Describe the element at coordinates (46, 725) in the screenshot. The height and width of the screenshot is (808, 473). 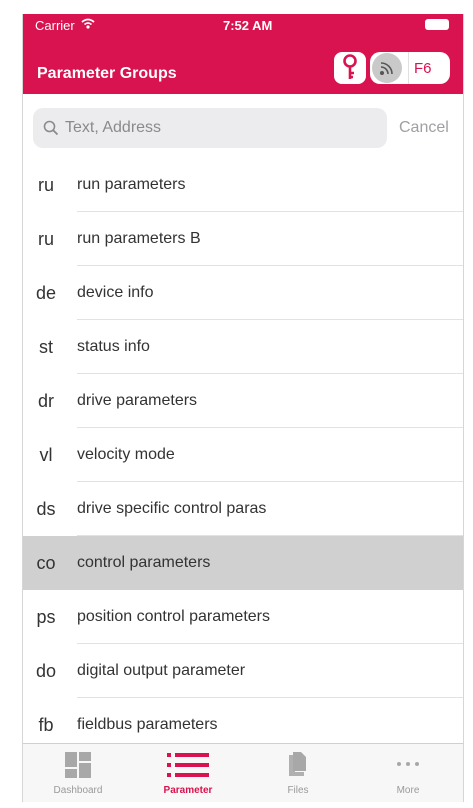
I see `group-code: fb` at that location.